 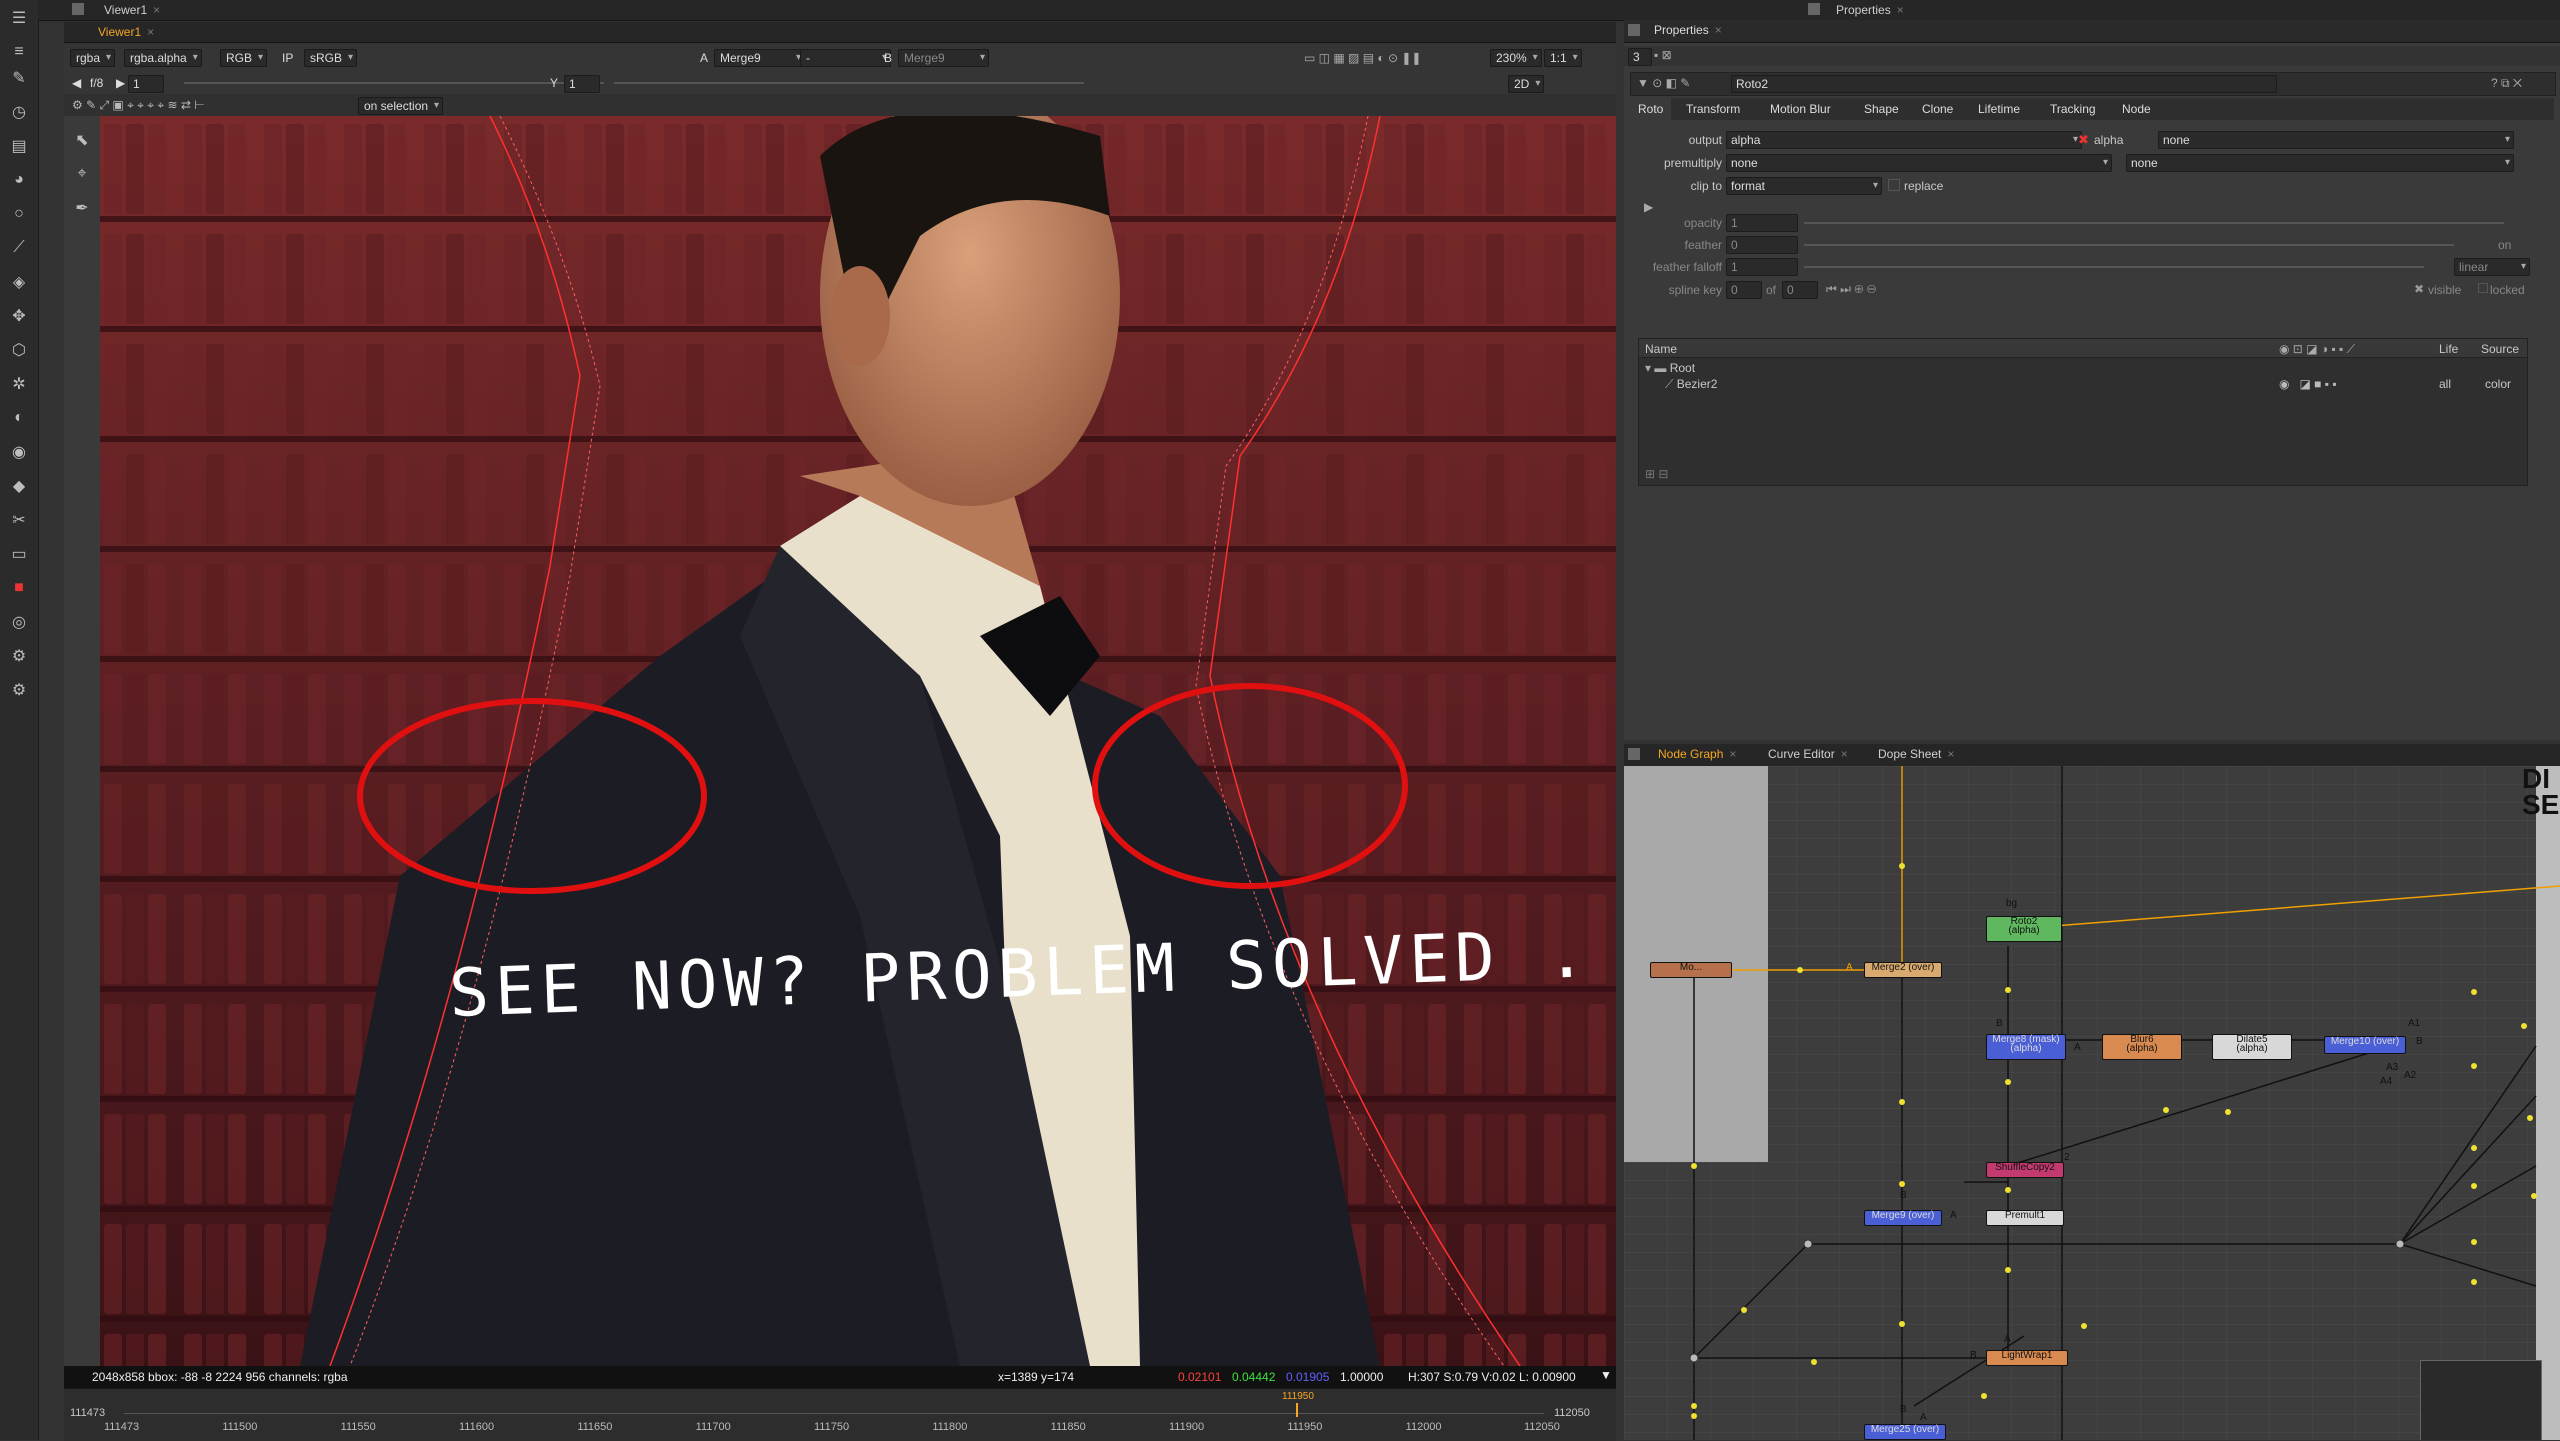 I want to click on tab-motion-blur: Motion Blur, so click(x=1800, y=109).